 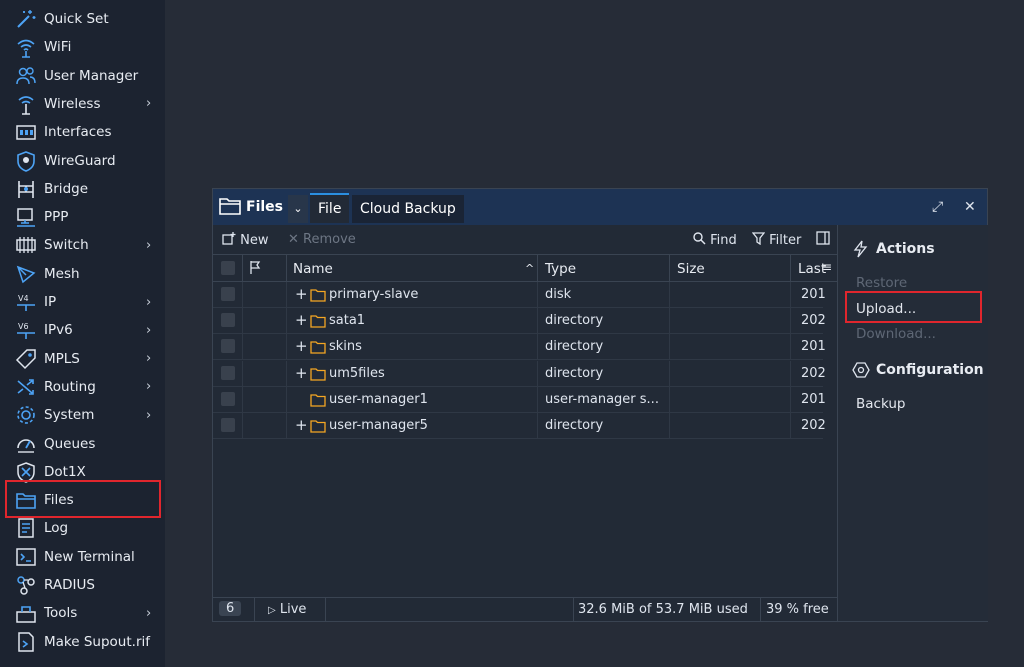 I want to click on sidebar-item-mpls: MPLS ›, so click(x=82, y=359).